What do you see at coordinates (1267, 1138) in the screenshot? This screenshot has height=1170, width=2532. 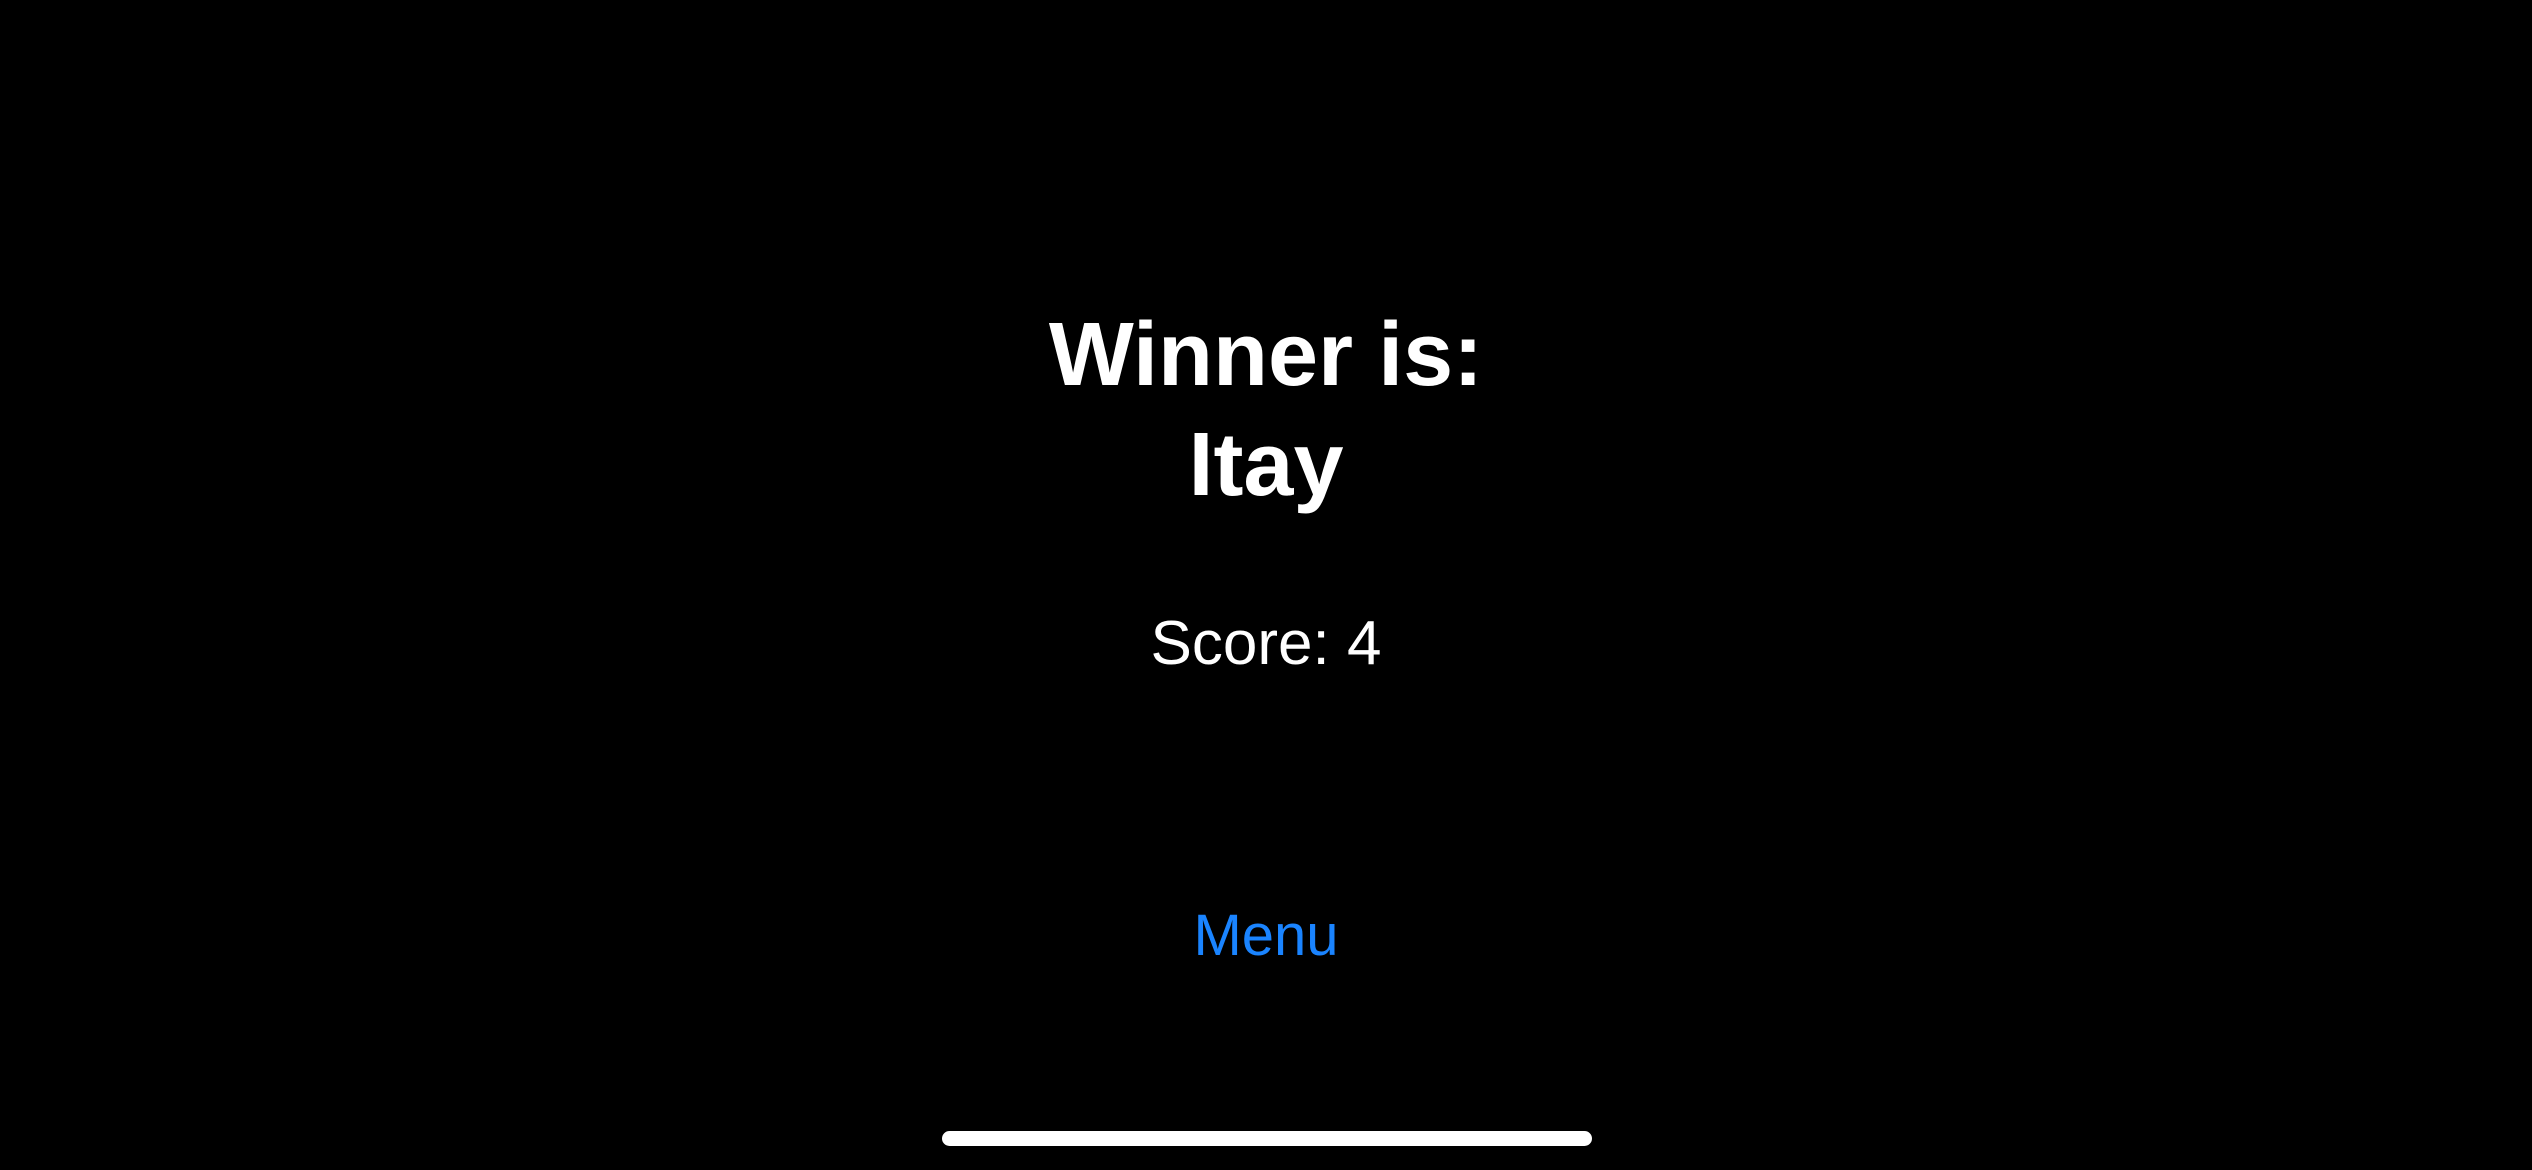 I see `home-indicator` at bounding box center [1267, 1138].